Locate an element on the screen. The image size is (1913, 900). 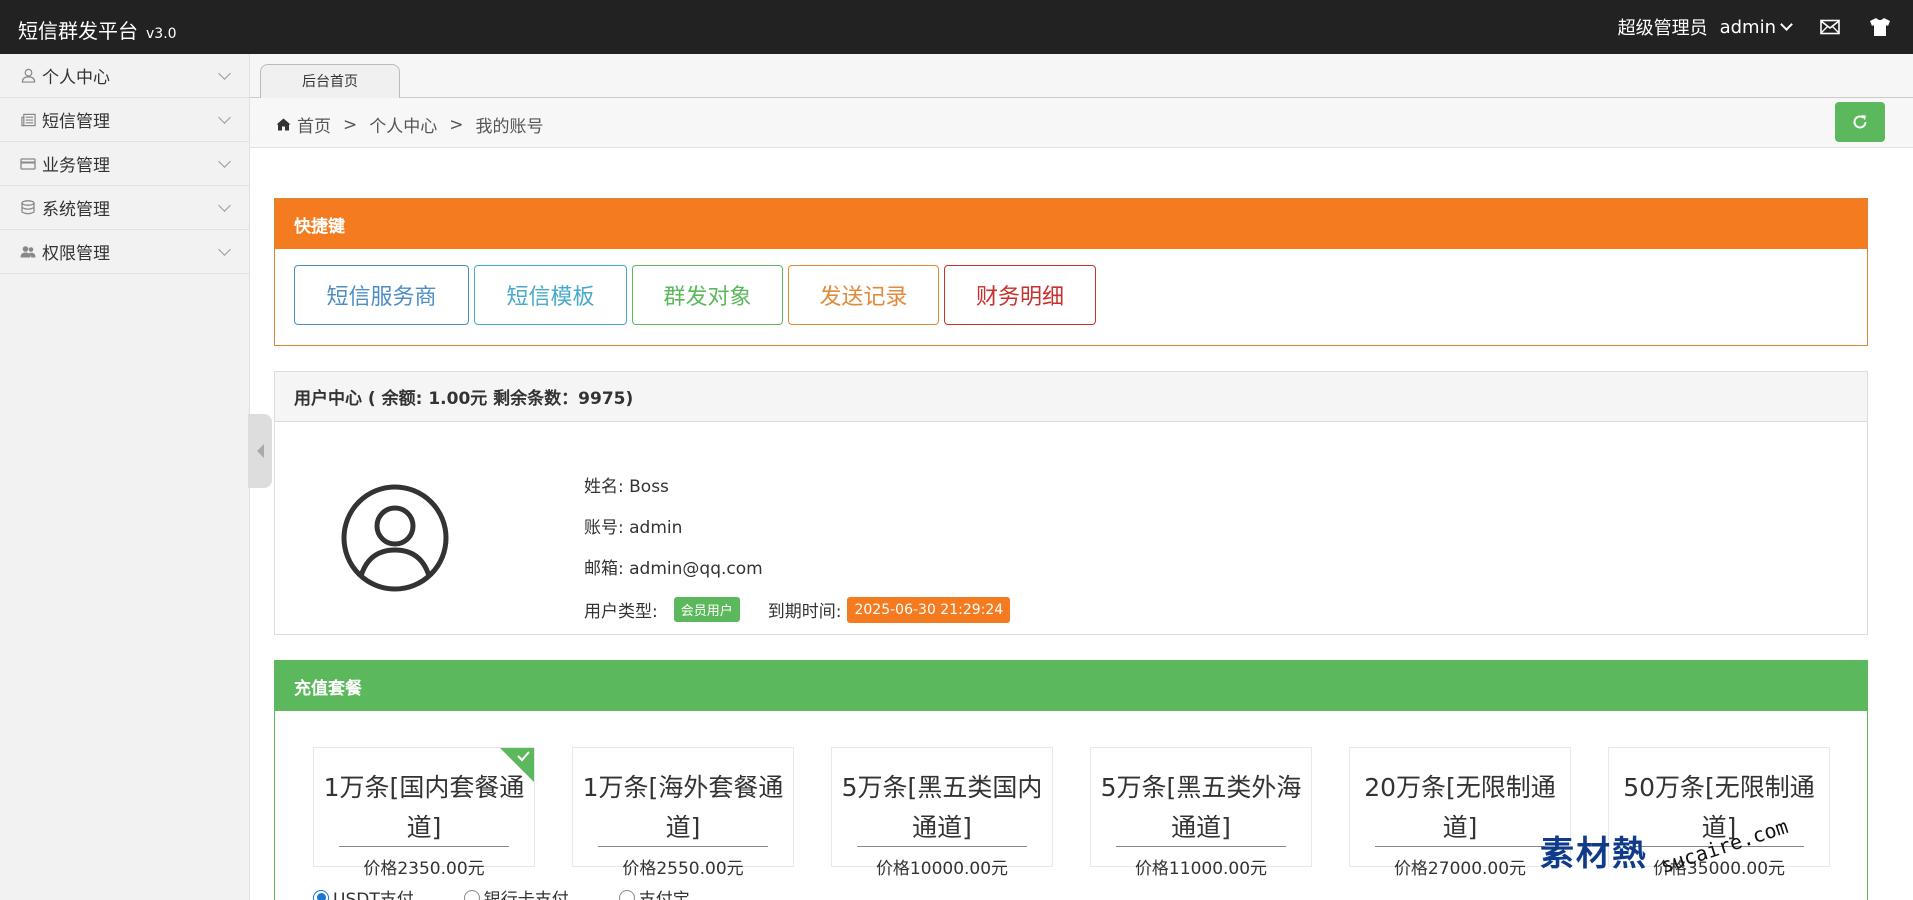
package-card: 1万条[国内套餐通道] 价格2350.00元 is located at coordinates (424, 813).